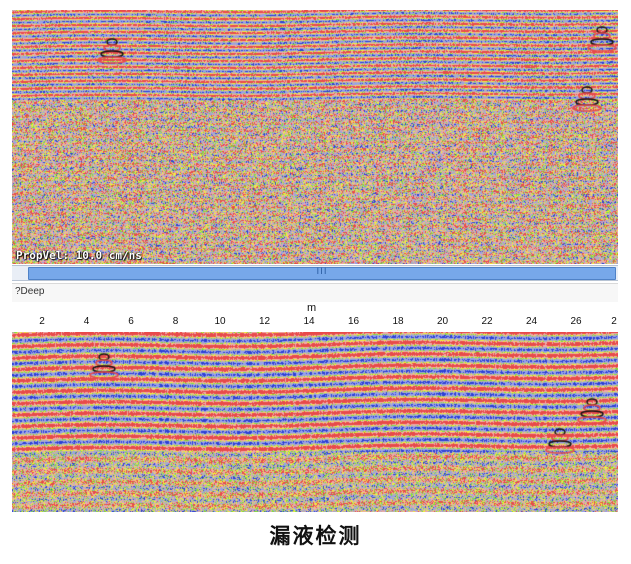  I want to click on axis-tick-label: 26, so click(576, 321).